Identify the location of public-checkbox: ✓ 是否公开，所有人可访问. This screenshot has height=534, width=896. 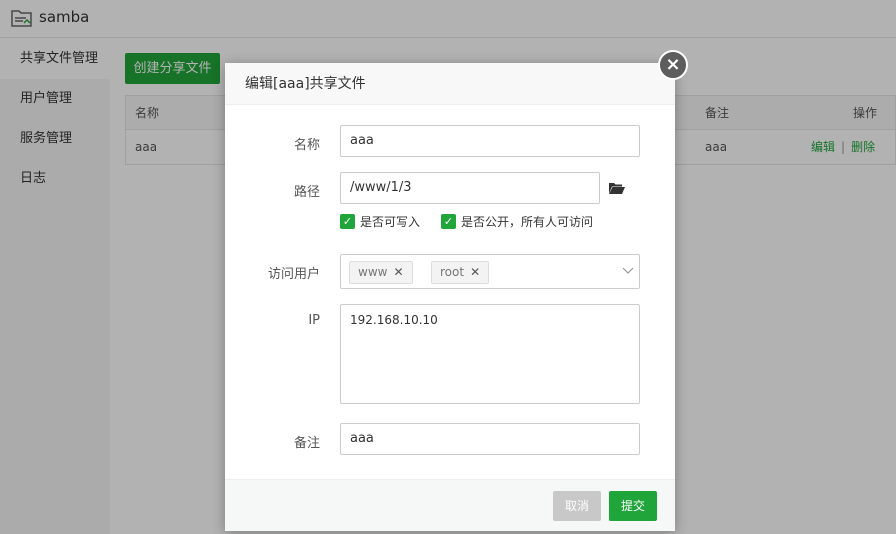
(517, 221).